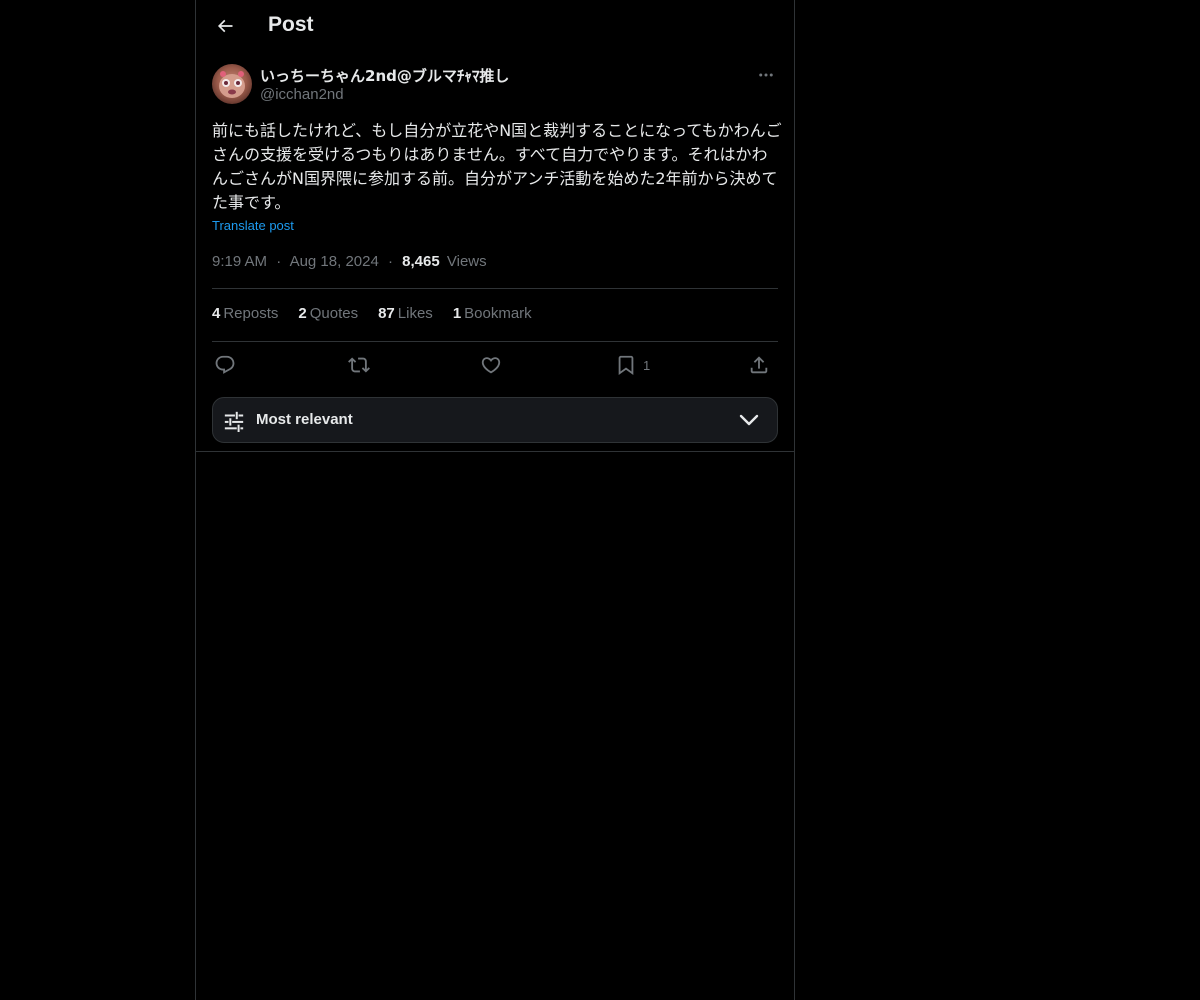 Image resolution: width=1200 pixels, height=1000 pixels. I want to click on more-options-button, so click(766, 75).